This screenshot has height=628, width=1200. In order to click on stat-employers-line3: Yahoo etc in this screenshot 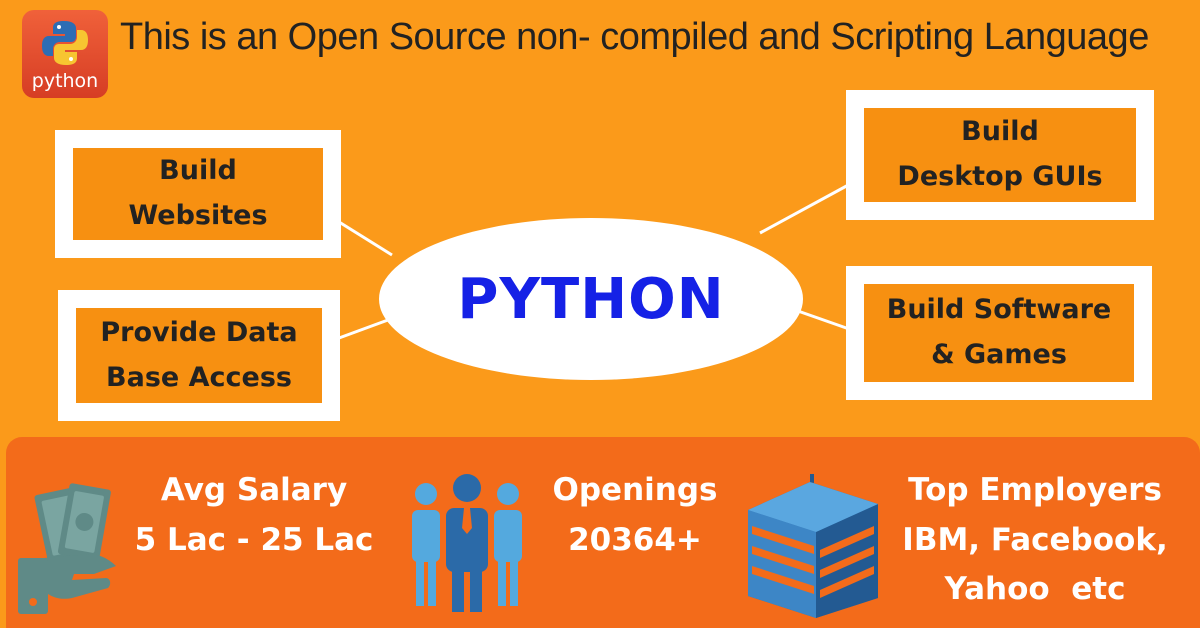, I will do `click(1035, 589)`.